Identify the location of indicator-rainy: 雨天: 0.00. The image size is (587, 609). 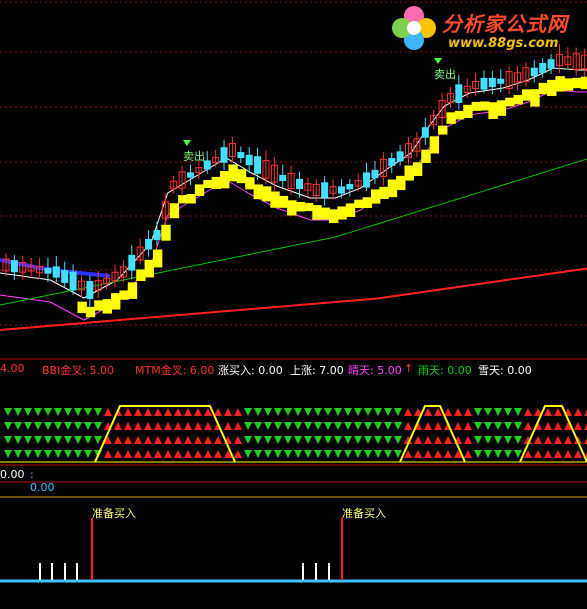
(445, 370).